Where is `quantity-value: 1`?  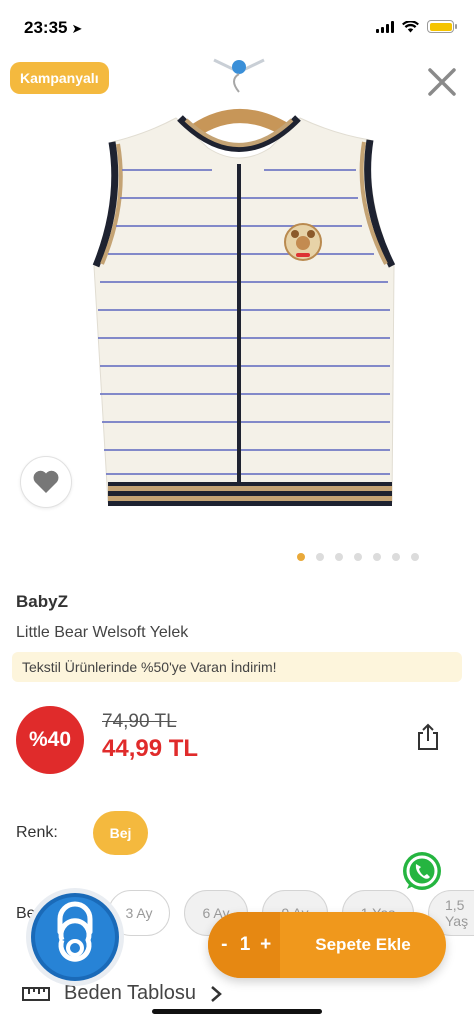 quantity-value: 1 is located at coordinates (245, 944).